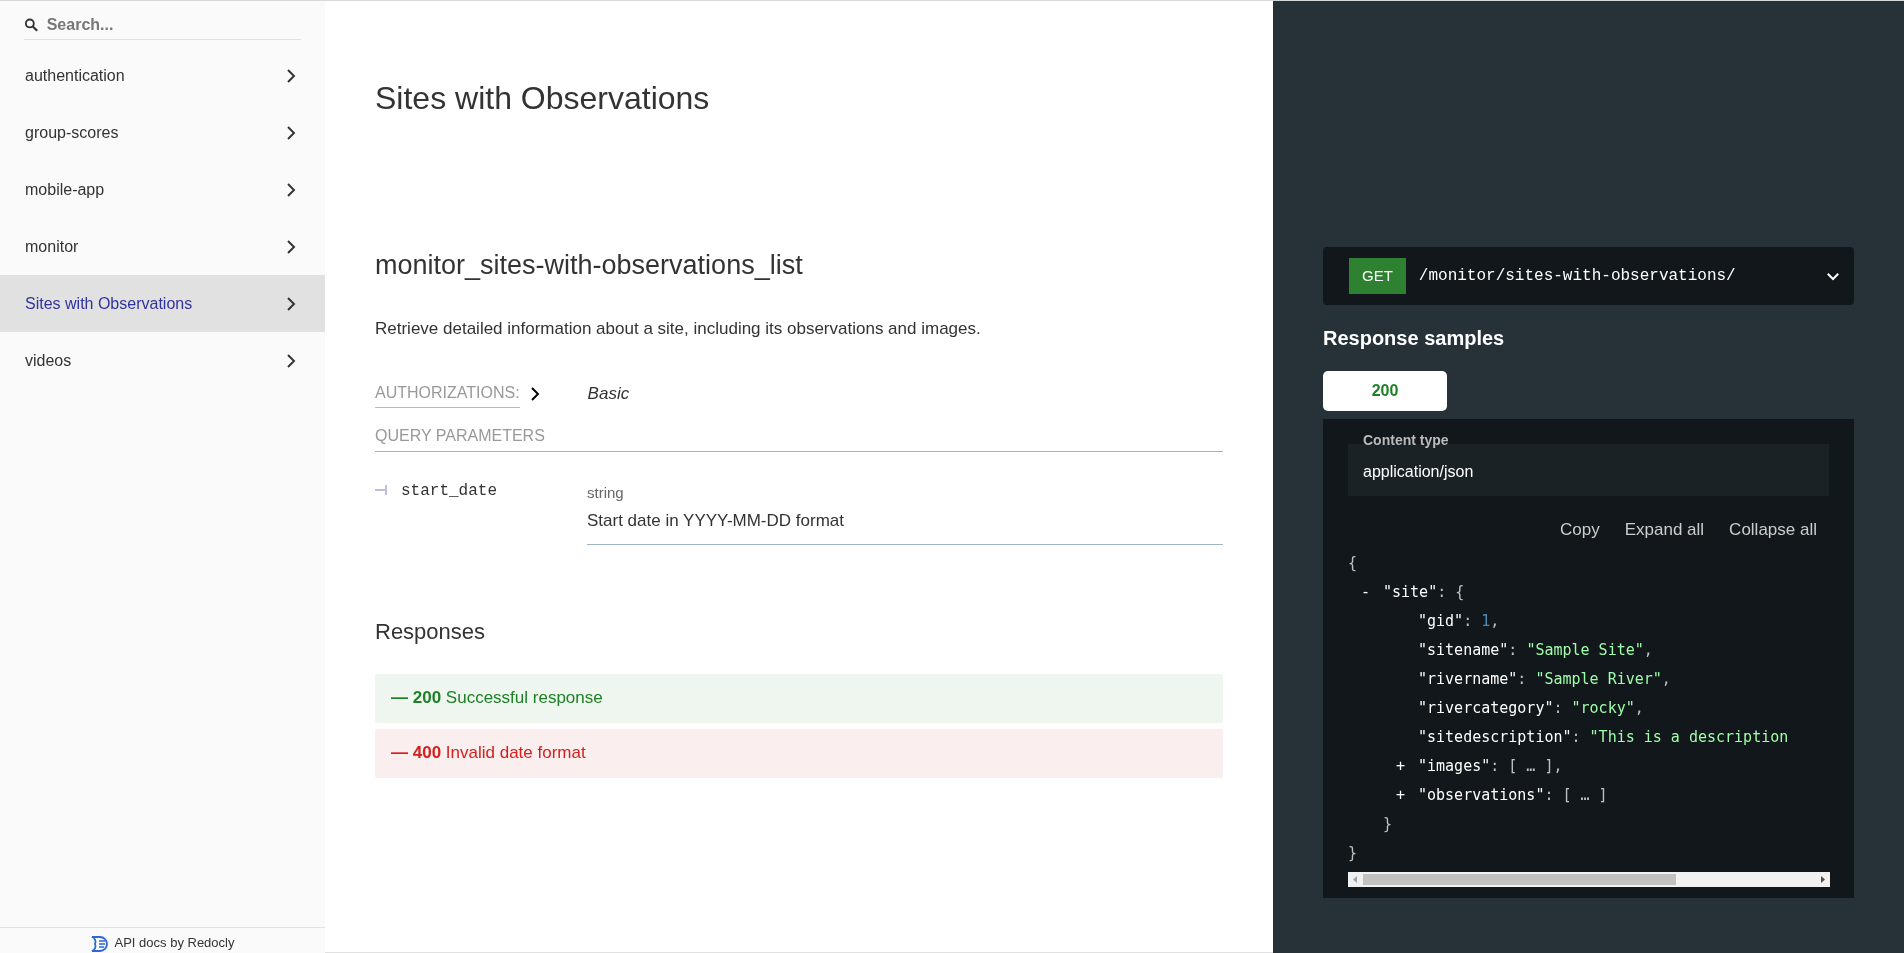 This screenshot has height=953, width=1904. What do you see at coordinates (716, 521) in the screenshot?
I see `parameter-description: Start date in YYYY-MM-DD format` at bounding box center [716, 521].